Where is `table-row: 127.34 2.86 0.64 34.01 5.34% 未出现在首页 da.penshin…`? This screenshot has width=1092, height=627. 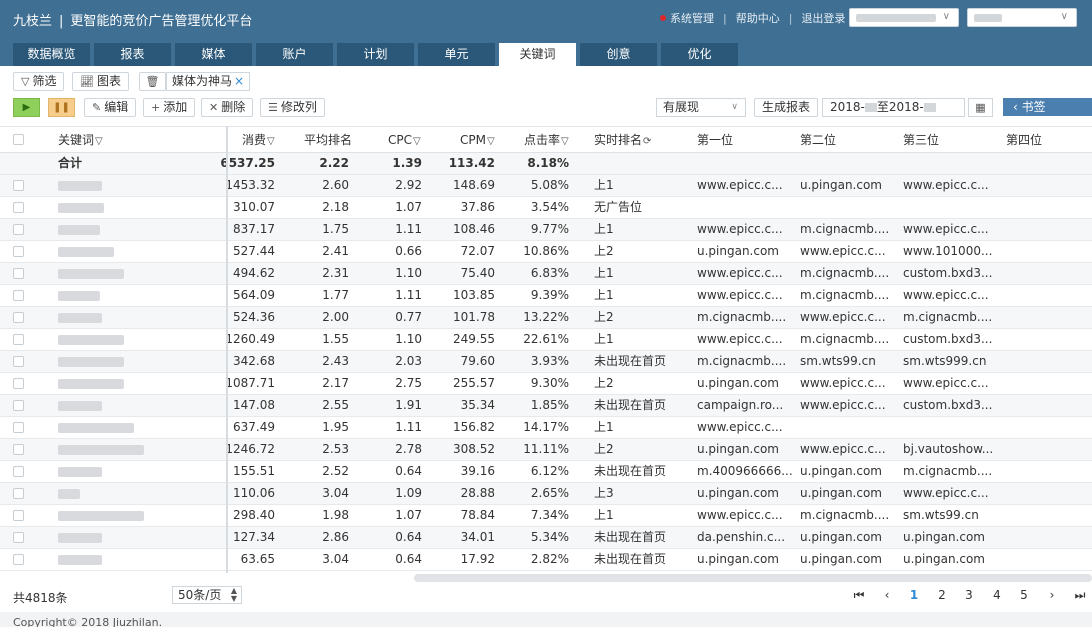 table-row: 127.34 2.86 0.64 34.01 5.34% 未出现在首页 da.penshin… is located at coordinates (546, 538).